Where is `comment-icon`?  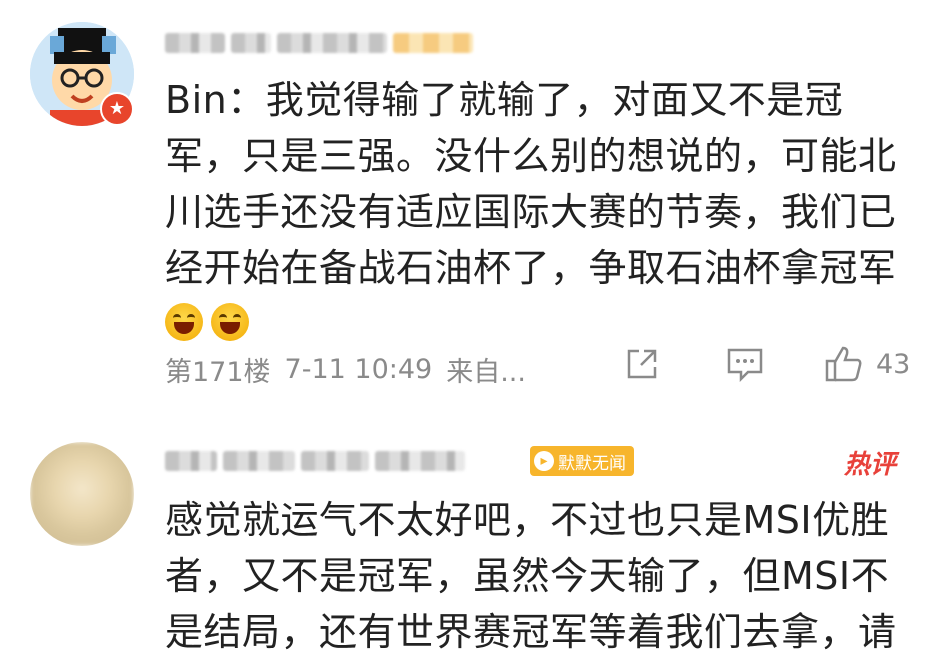 comment-icon is located at coordinates (745, 365).